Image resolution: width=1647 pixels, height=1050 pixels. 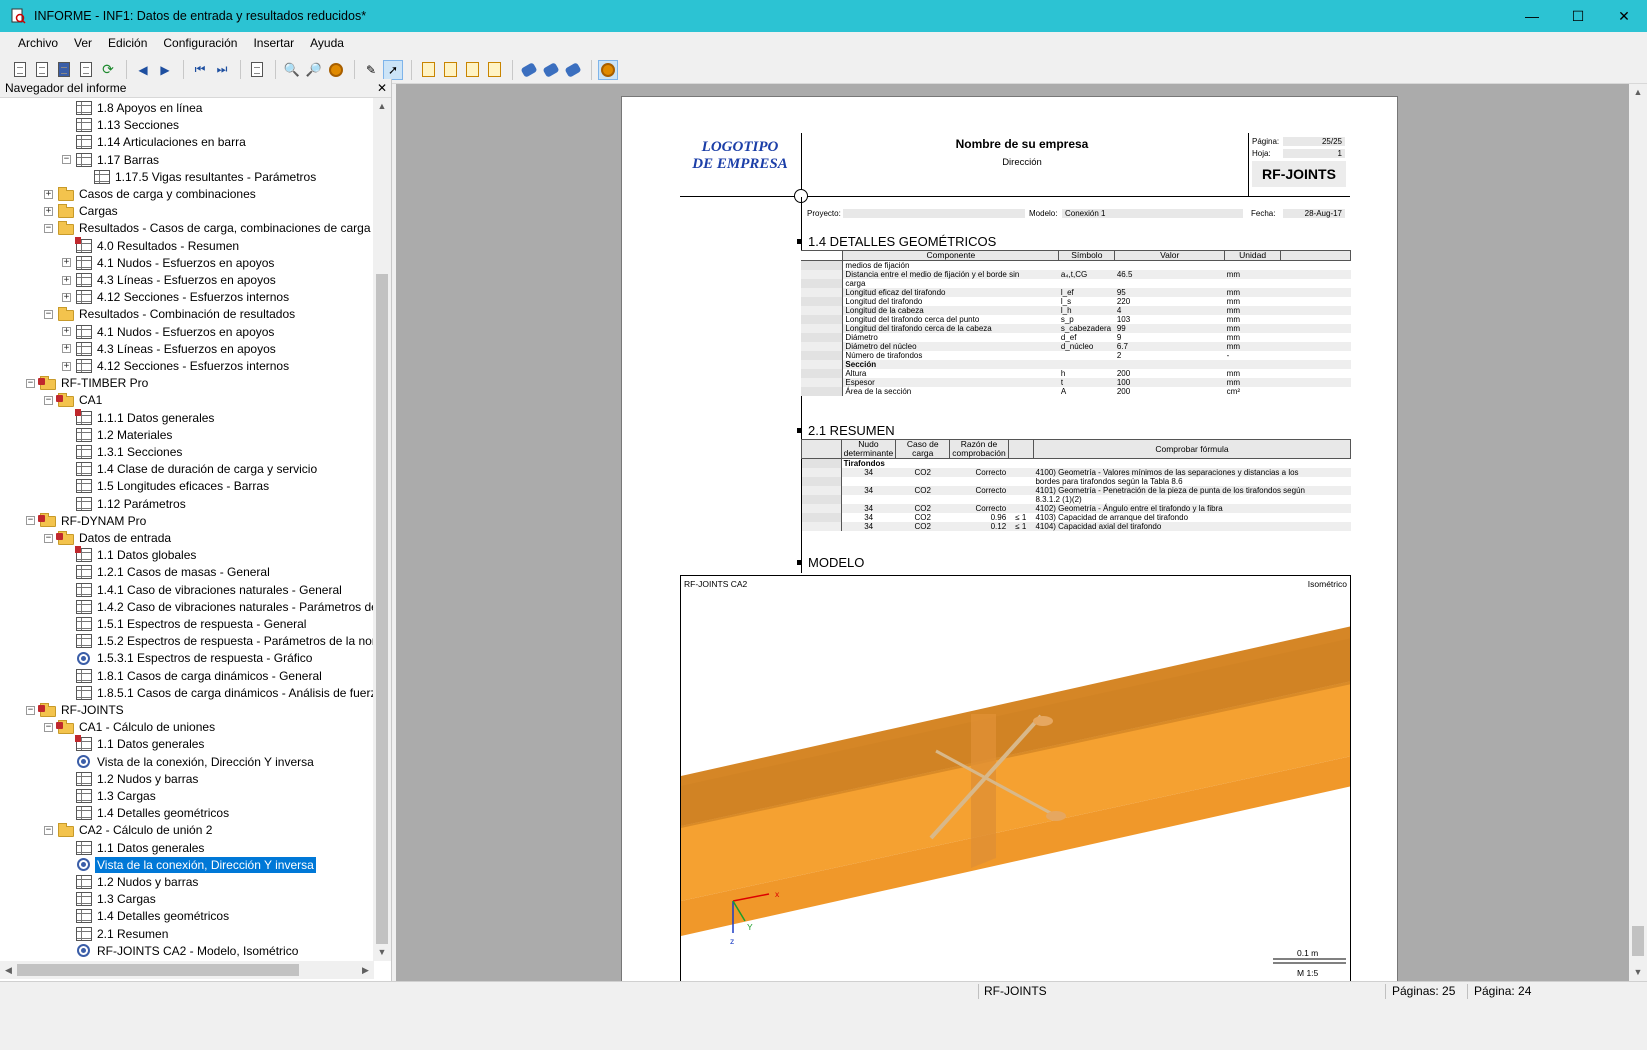 I want to click on next-button: ▶, so click(x=165, y=70).